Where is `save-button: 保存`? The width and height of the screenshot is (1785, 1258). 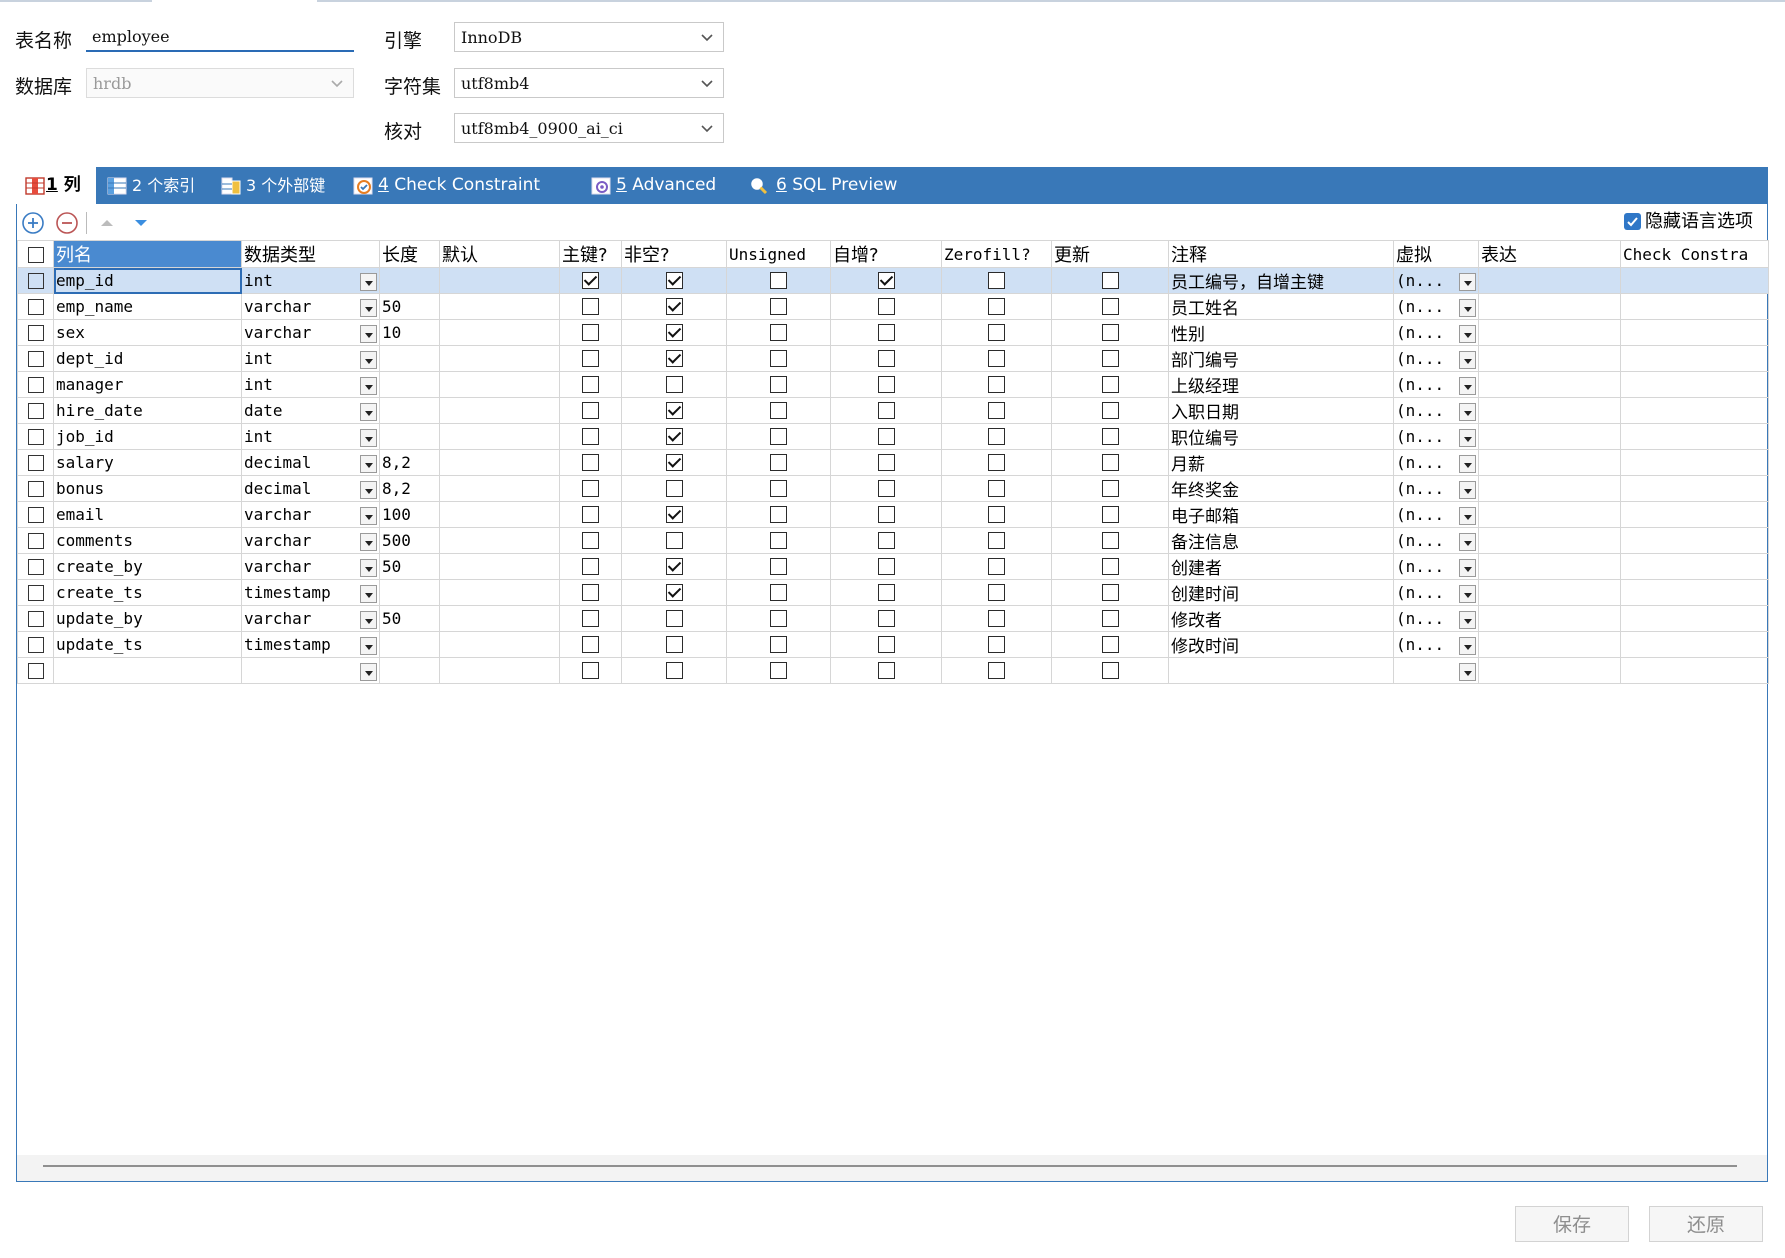
save-button: 保存 is located at coordinates (1572, 1224).